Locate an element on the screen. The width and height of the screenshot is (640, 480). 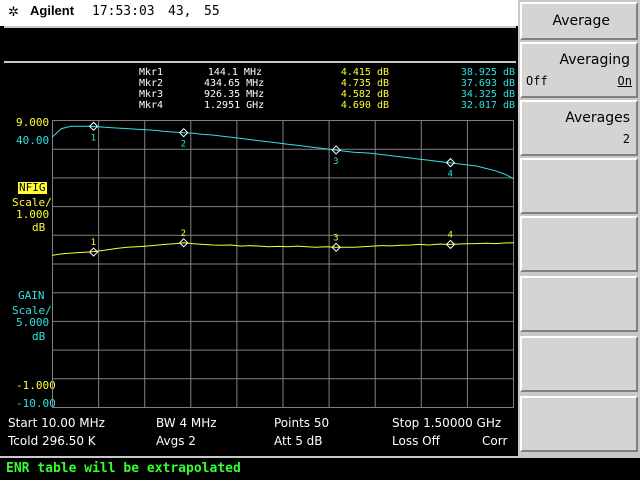
message-bar: ENR table will be extrapolated is located at coordinates (320, 468).